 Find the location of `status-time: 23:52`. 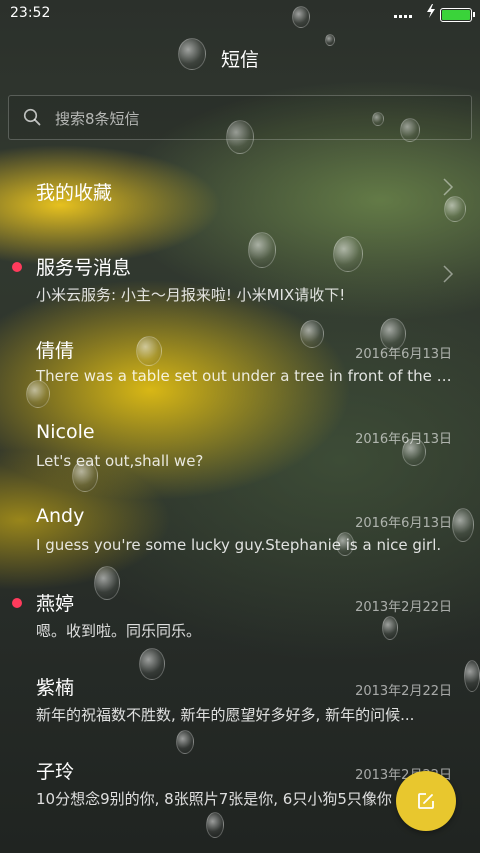

status-time: 23:52 is located at coordinates (30, 13).